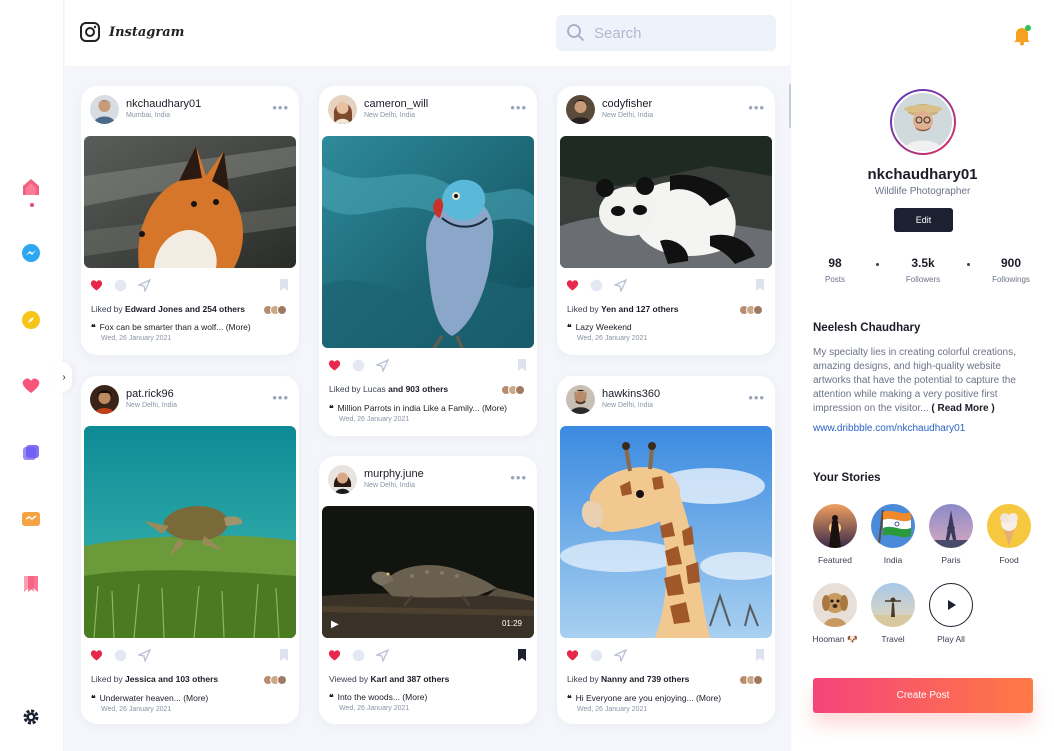 The image size is (1054, 751). I want to click on story-paris: Paris, so click(951, 534).